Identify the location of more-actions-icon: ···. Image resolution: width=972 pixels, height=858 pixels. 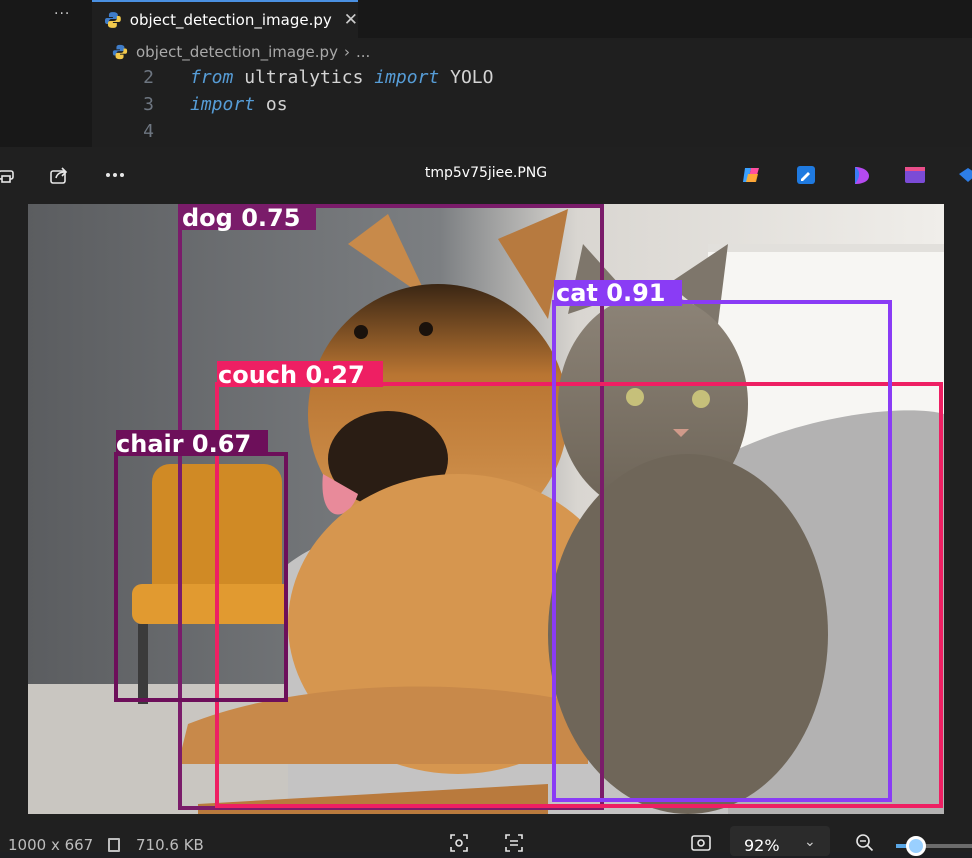
(62, 14).